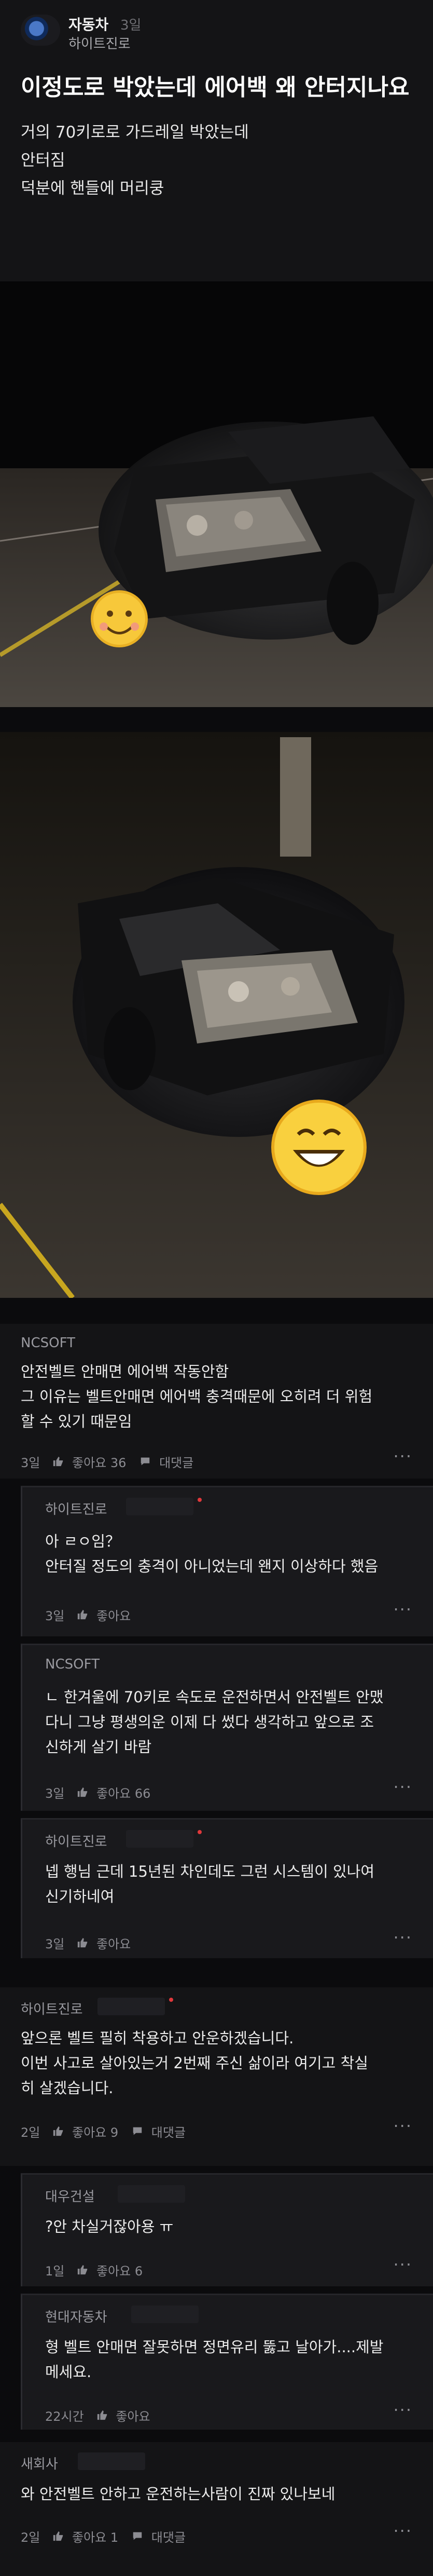 This screenshot has height=2576, width=433. Describe the element at coordinates (99, 44) in the screenshot. I see `author-company: 하이트진로` at that location.